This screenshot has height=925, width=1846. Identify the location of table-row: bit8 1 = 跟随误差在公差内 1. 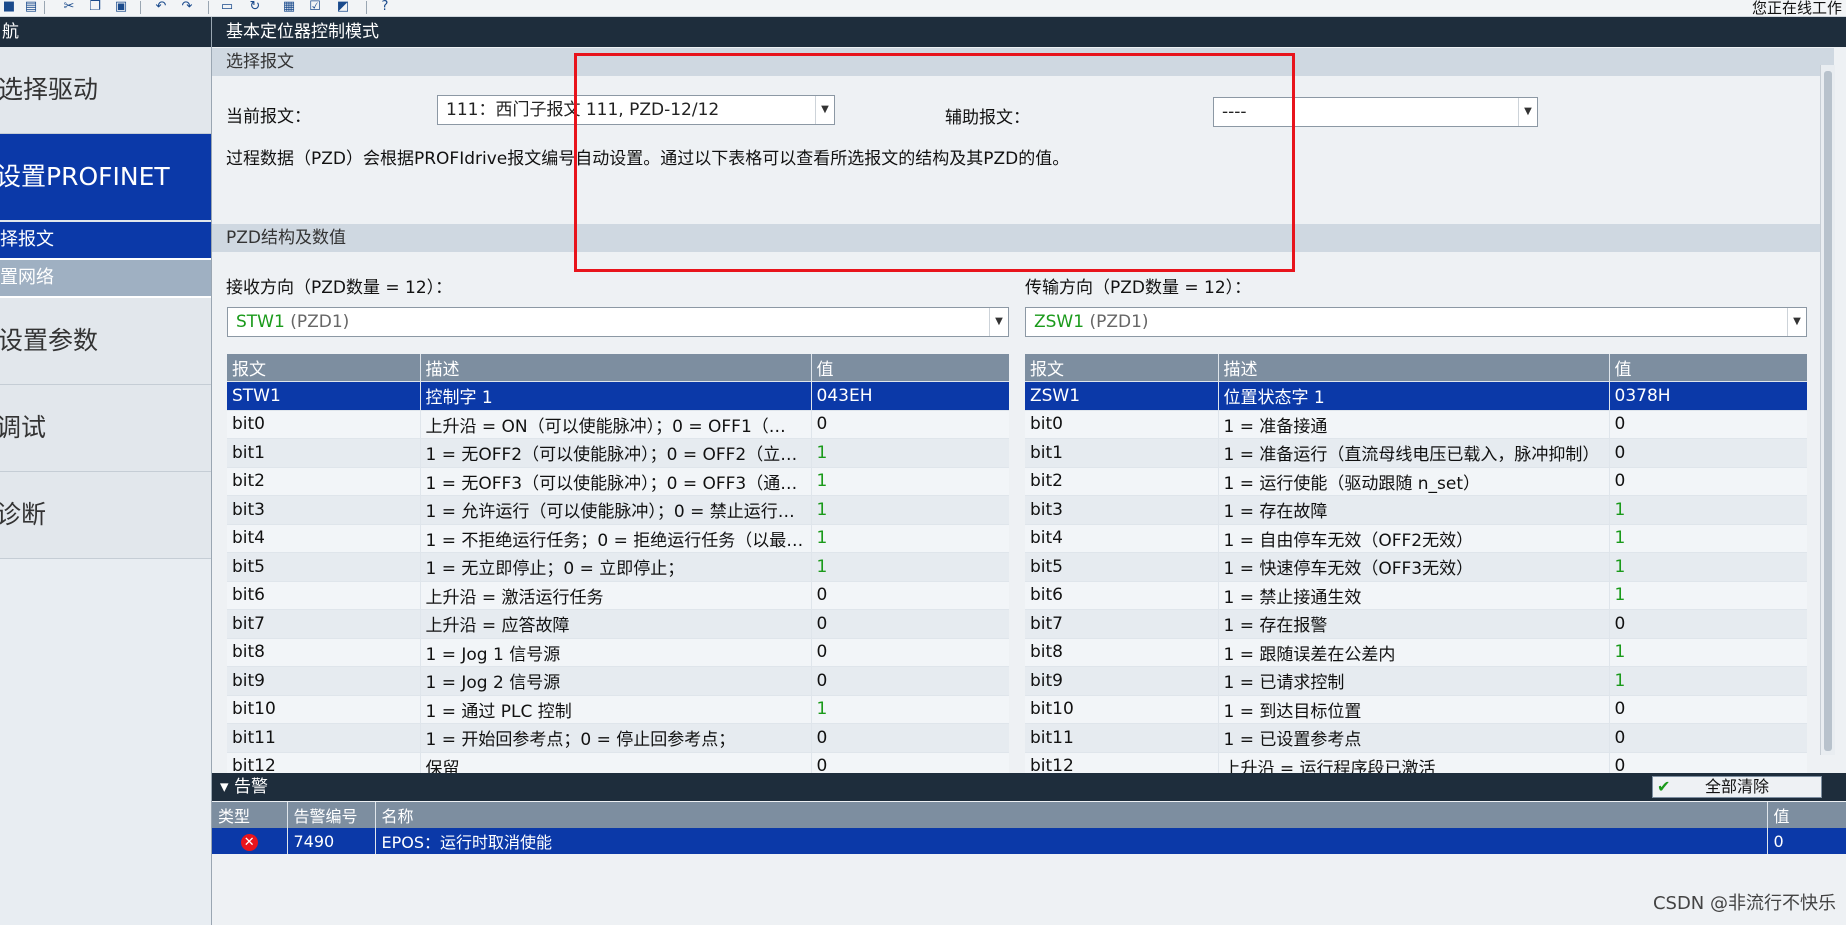
(1416, 652).